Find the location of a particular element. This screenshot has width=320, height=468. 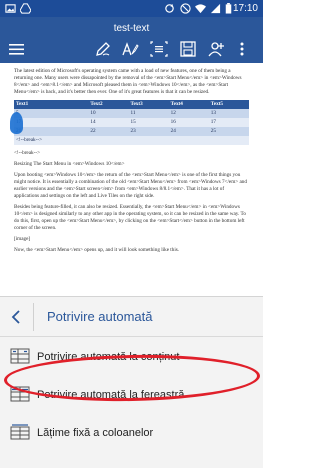

option-label: Lățime fixă a coloanelor is located at coordinates (95, 433).